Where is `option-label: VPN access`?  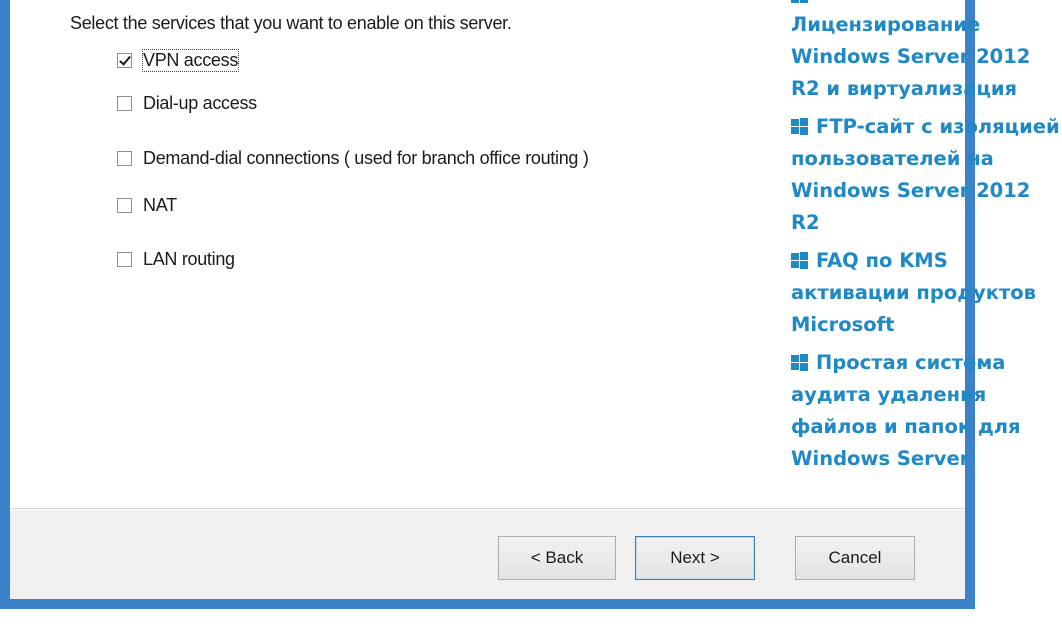 option-label: VPN access is located at coordinates (190, 60).